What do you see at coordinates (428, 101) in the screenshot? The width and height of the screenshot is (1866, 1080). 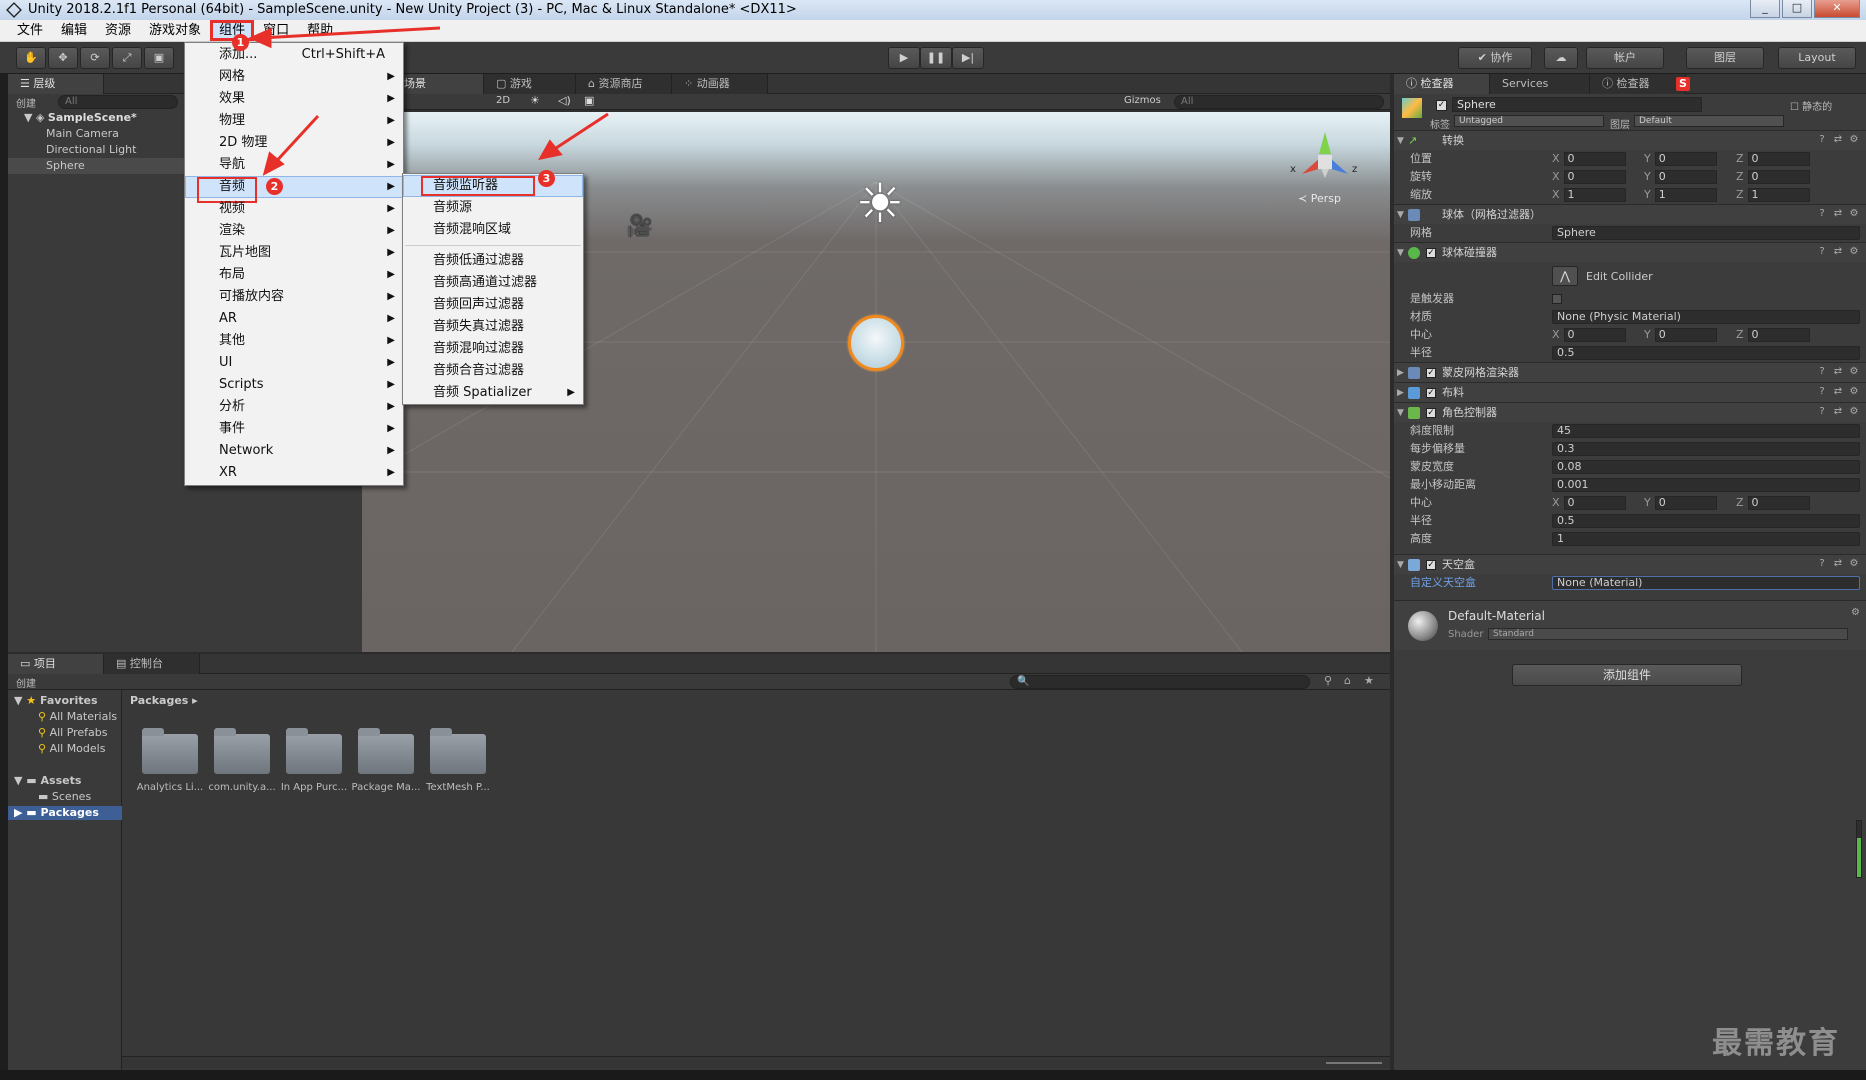 I see `annotation-arrows` at bounding box center [428, 101].